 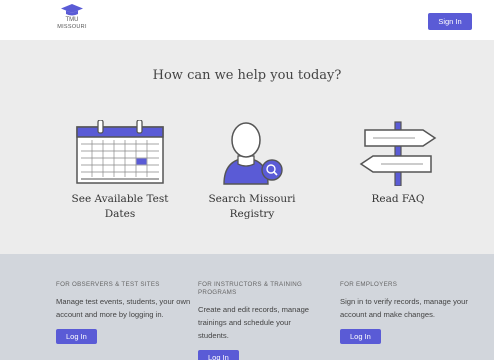 I want to click on observers-login-button: Log In, so click(x=76, y=336).